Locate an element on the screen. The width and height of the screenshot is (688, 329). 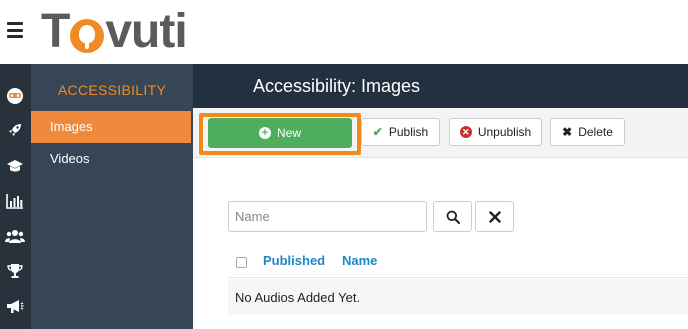
search-button is located at coordinates (452, 216).